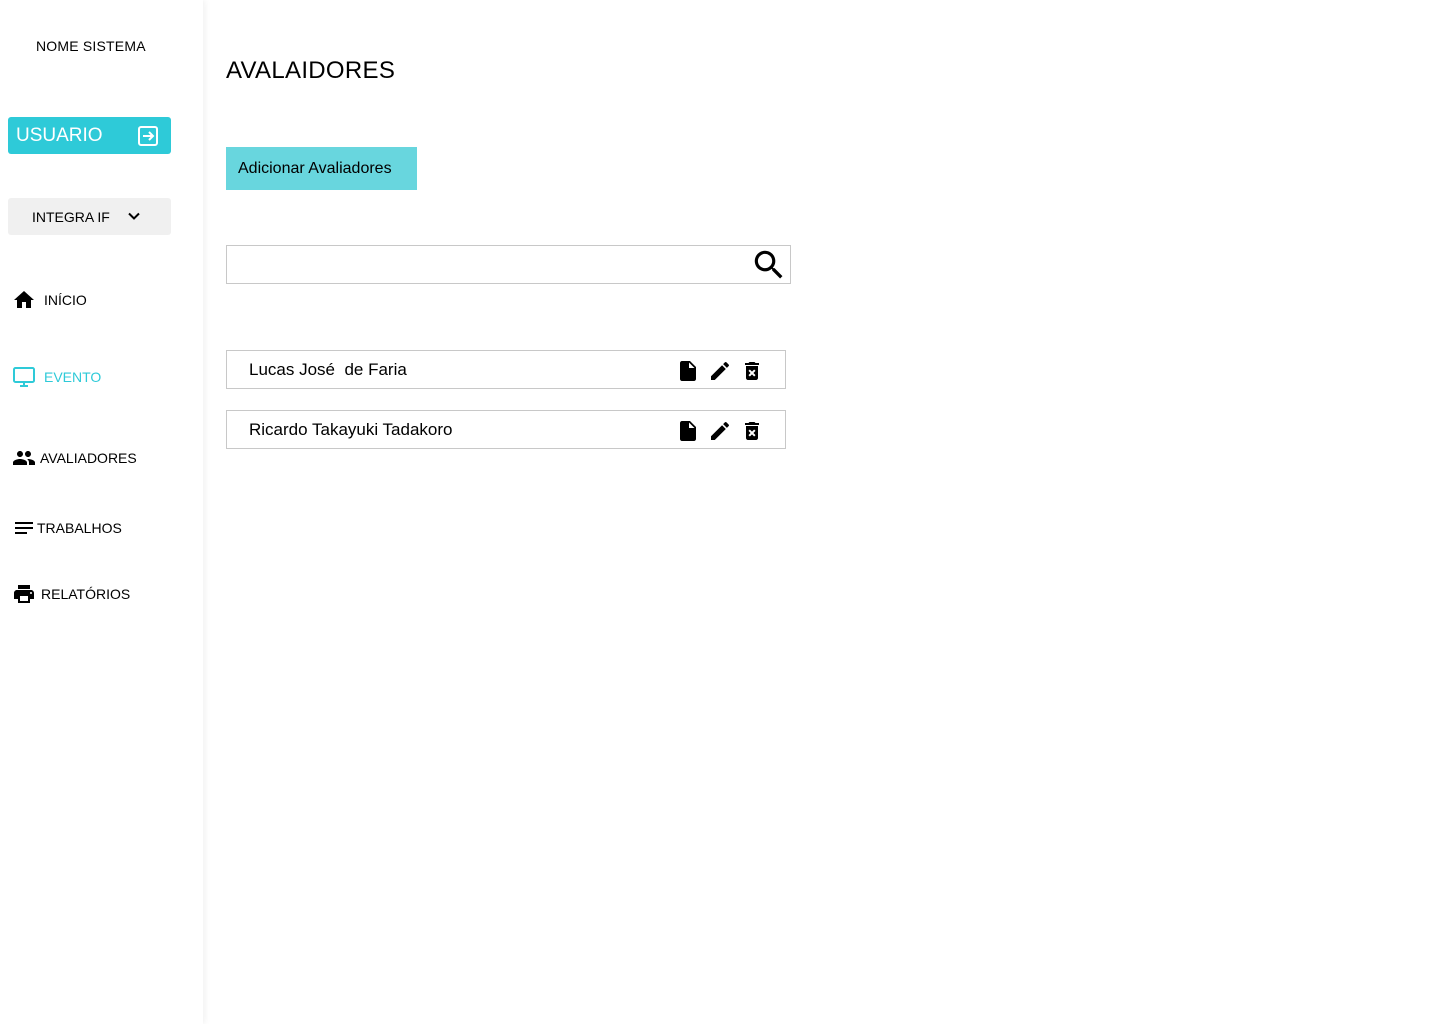  What do you see at coordinates (71, 216) in the screenshot?
I see `event-selector-value: INTEGRA IF` at bounding box center [71, 216].